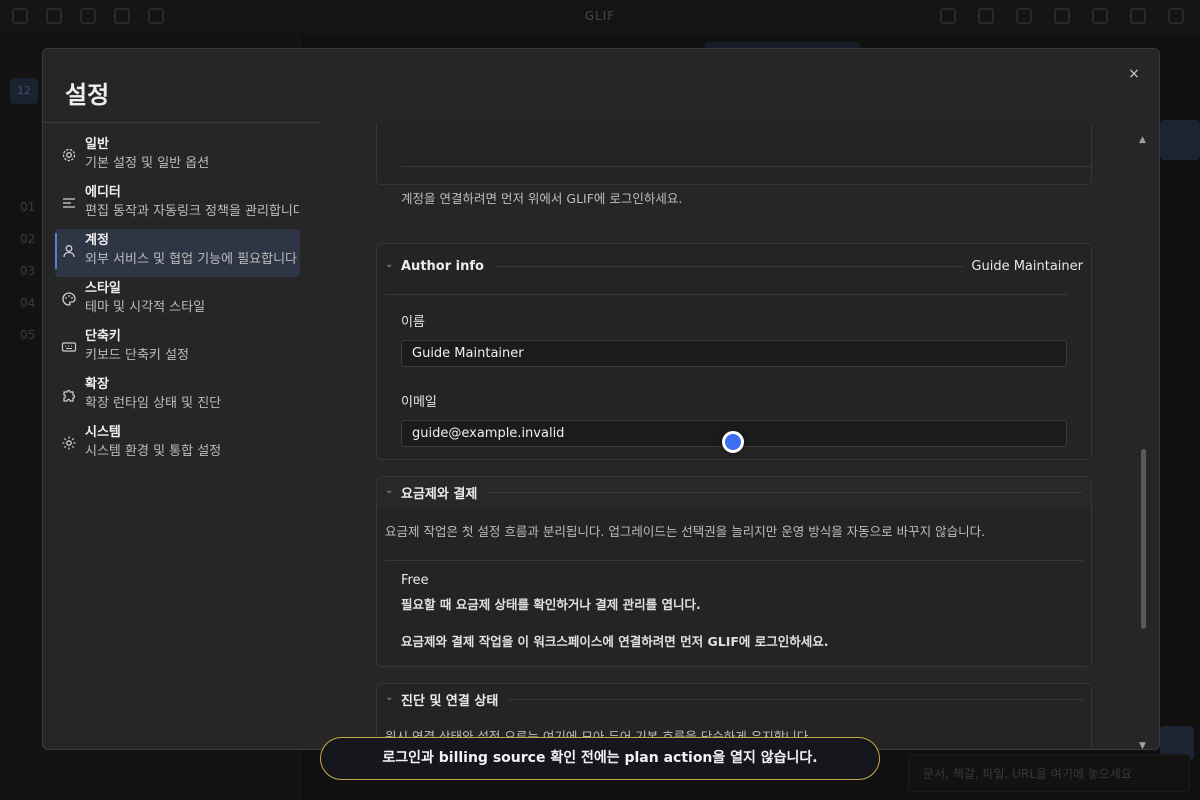 Image resolution: width=1200 pixels, height=800 pixels. Describe the element at coordinates (182, 122) in the screenshot. I see `nav-divider` at that location.